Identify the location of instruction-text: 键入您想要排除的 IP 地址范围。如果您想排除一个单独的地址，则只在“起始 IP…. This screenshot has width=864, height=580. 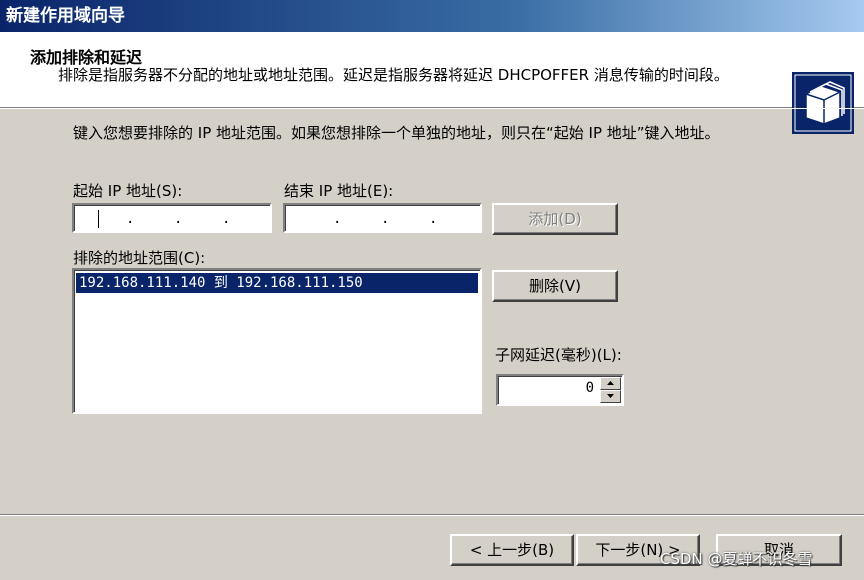
(396, 133).